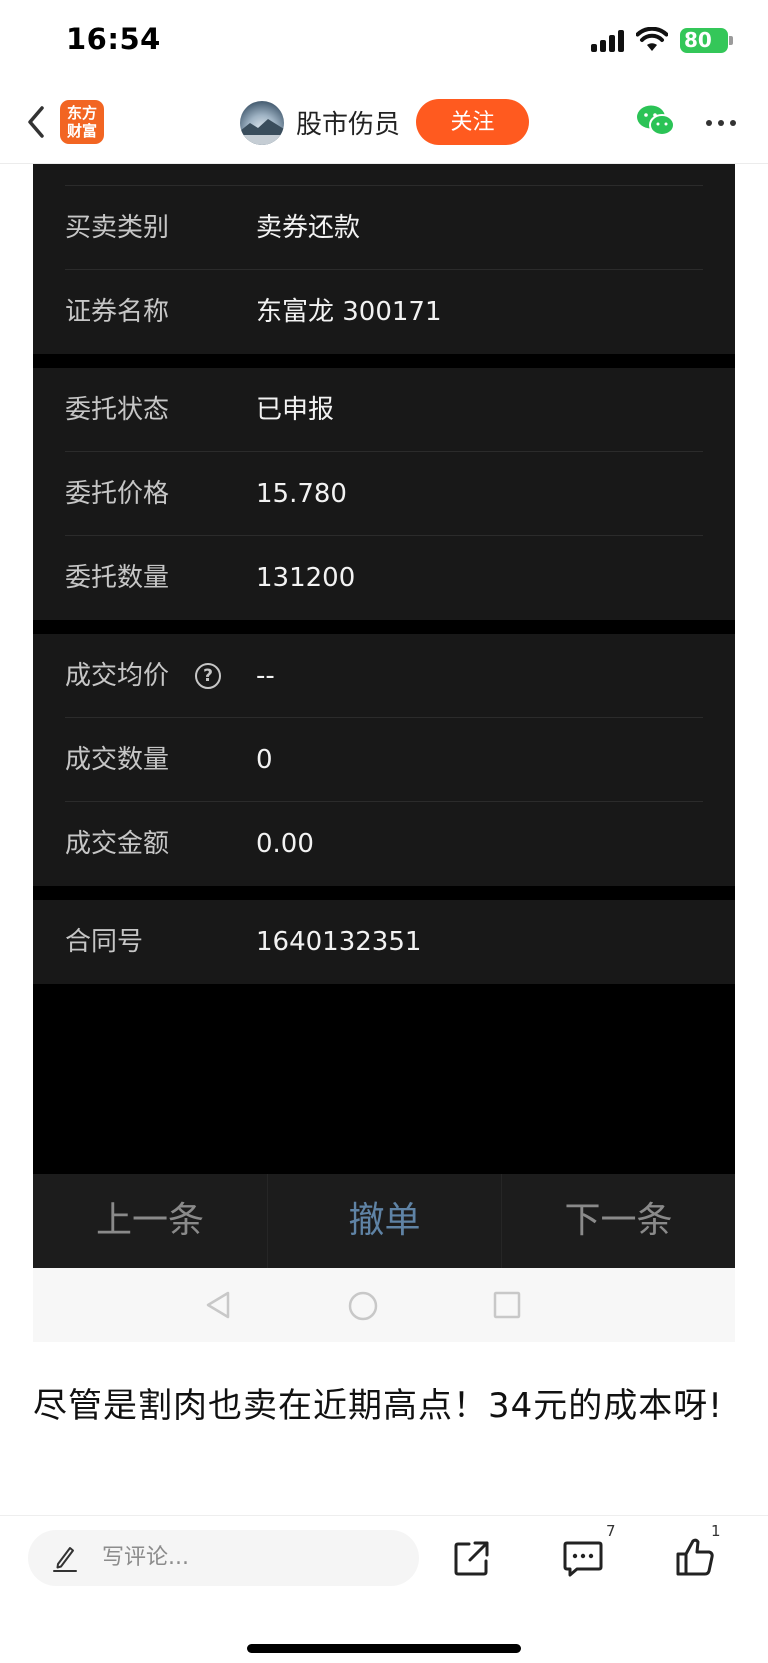 The width and height of the screenshot is (768, 1663). I want to click on cancel-order-button: 撤单, so click(384, 1221).